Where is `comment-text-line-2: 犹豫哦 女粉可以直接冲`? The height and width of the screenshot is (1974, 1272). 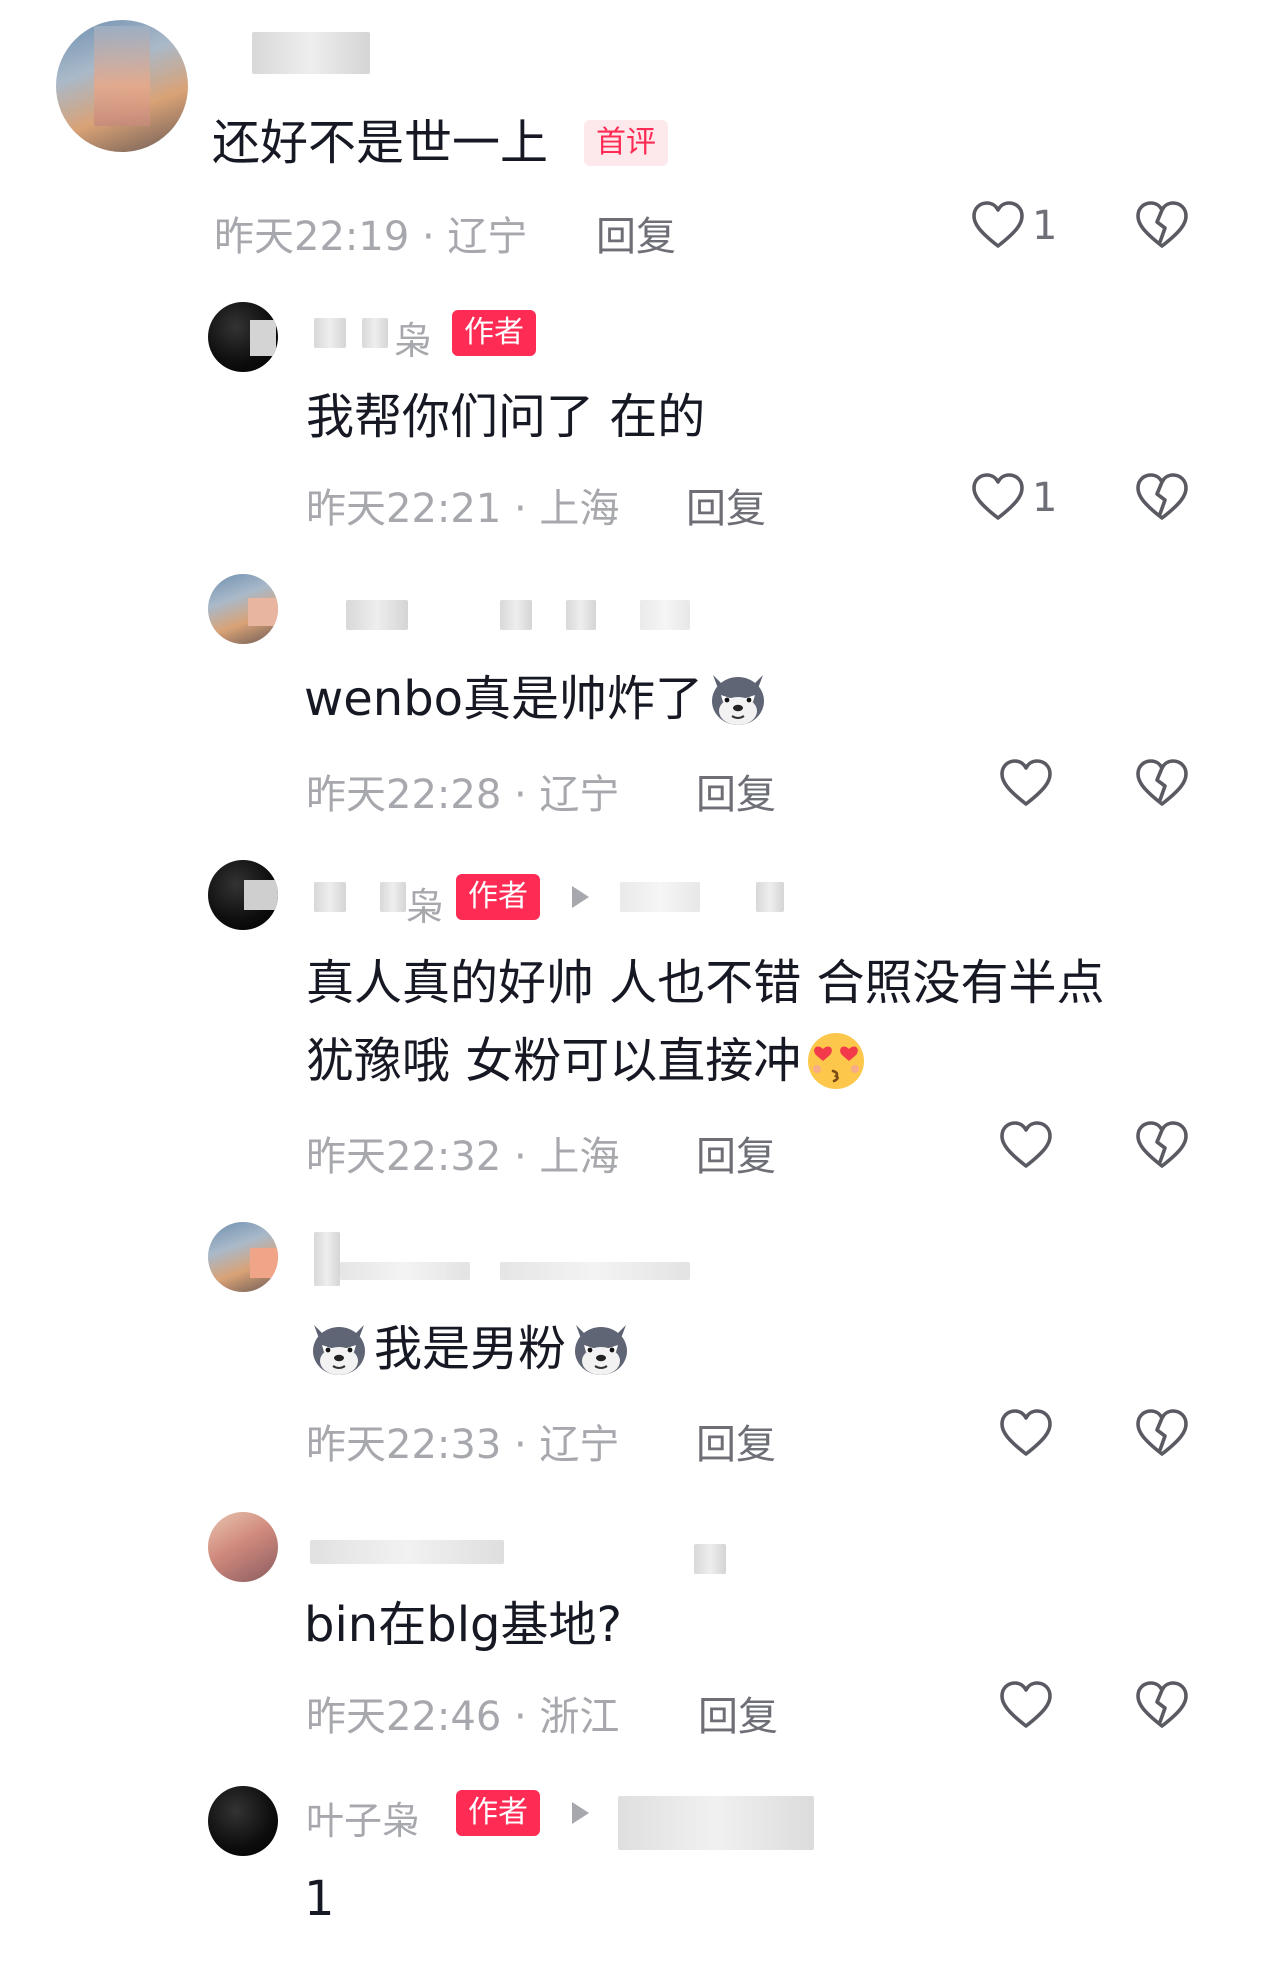
comment-text-line-2: 犹豫哦 女粉可以直接冲 is located at coordinates (587, 1061).